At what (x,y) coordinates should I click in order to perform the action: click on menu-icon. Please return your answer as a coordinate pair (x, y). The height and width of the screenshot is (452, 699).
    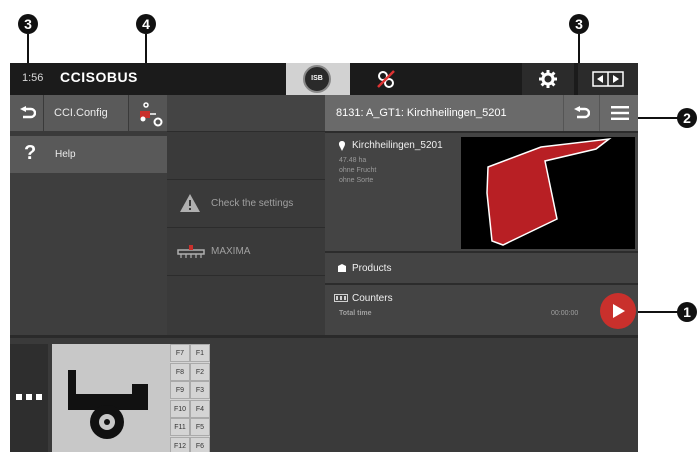
    Looking at the image, I should click on (620, 113).